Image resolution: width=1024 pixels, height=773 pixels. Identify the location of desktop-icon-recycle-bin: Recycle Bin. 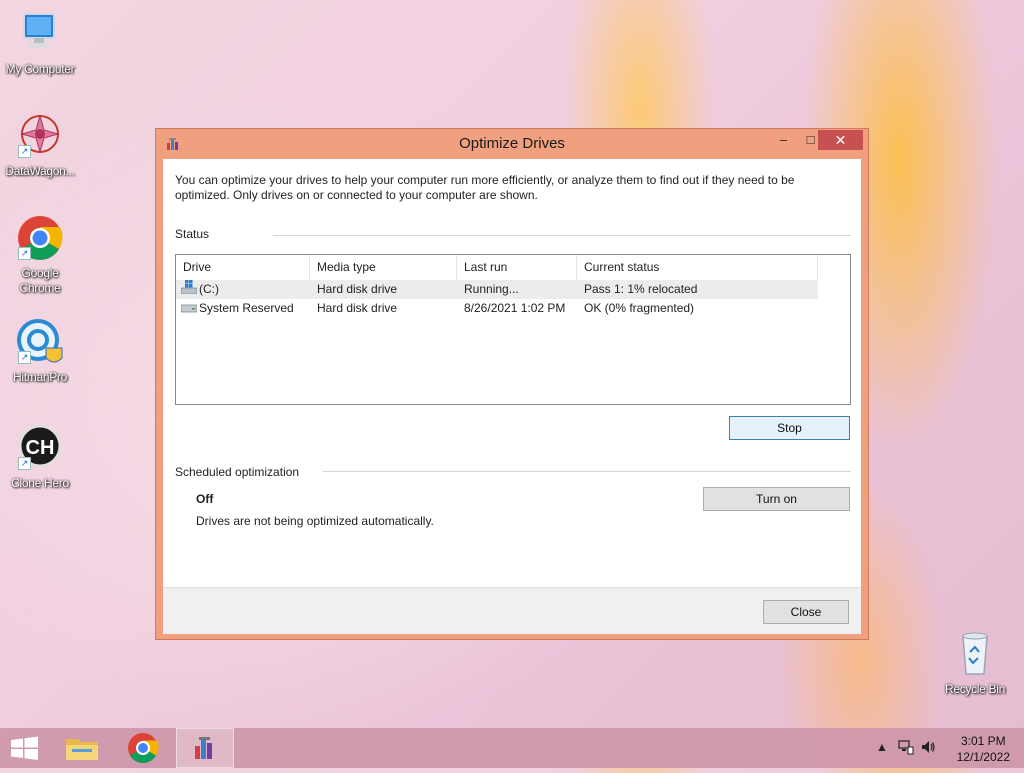
(975, 663).